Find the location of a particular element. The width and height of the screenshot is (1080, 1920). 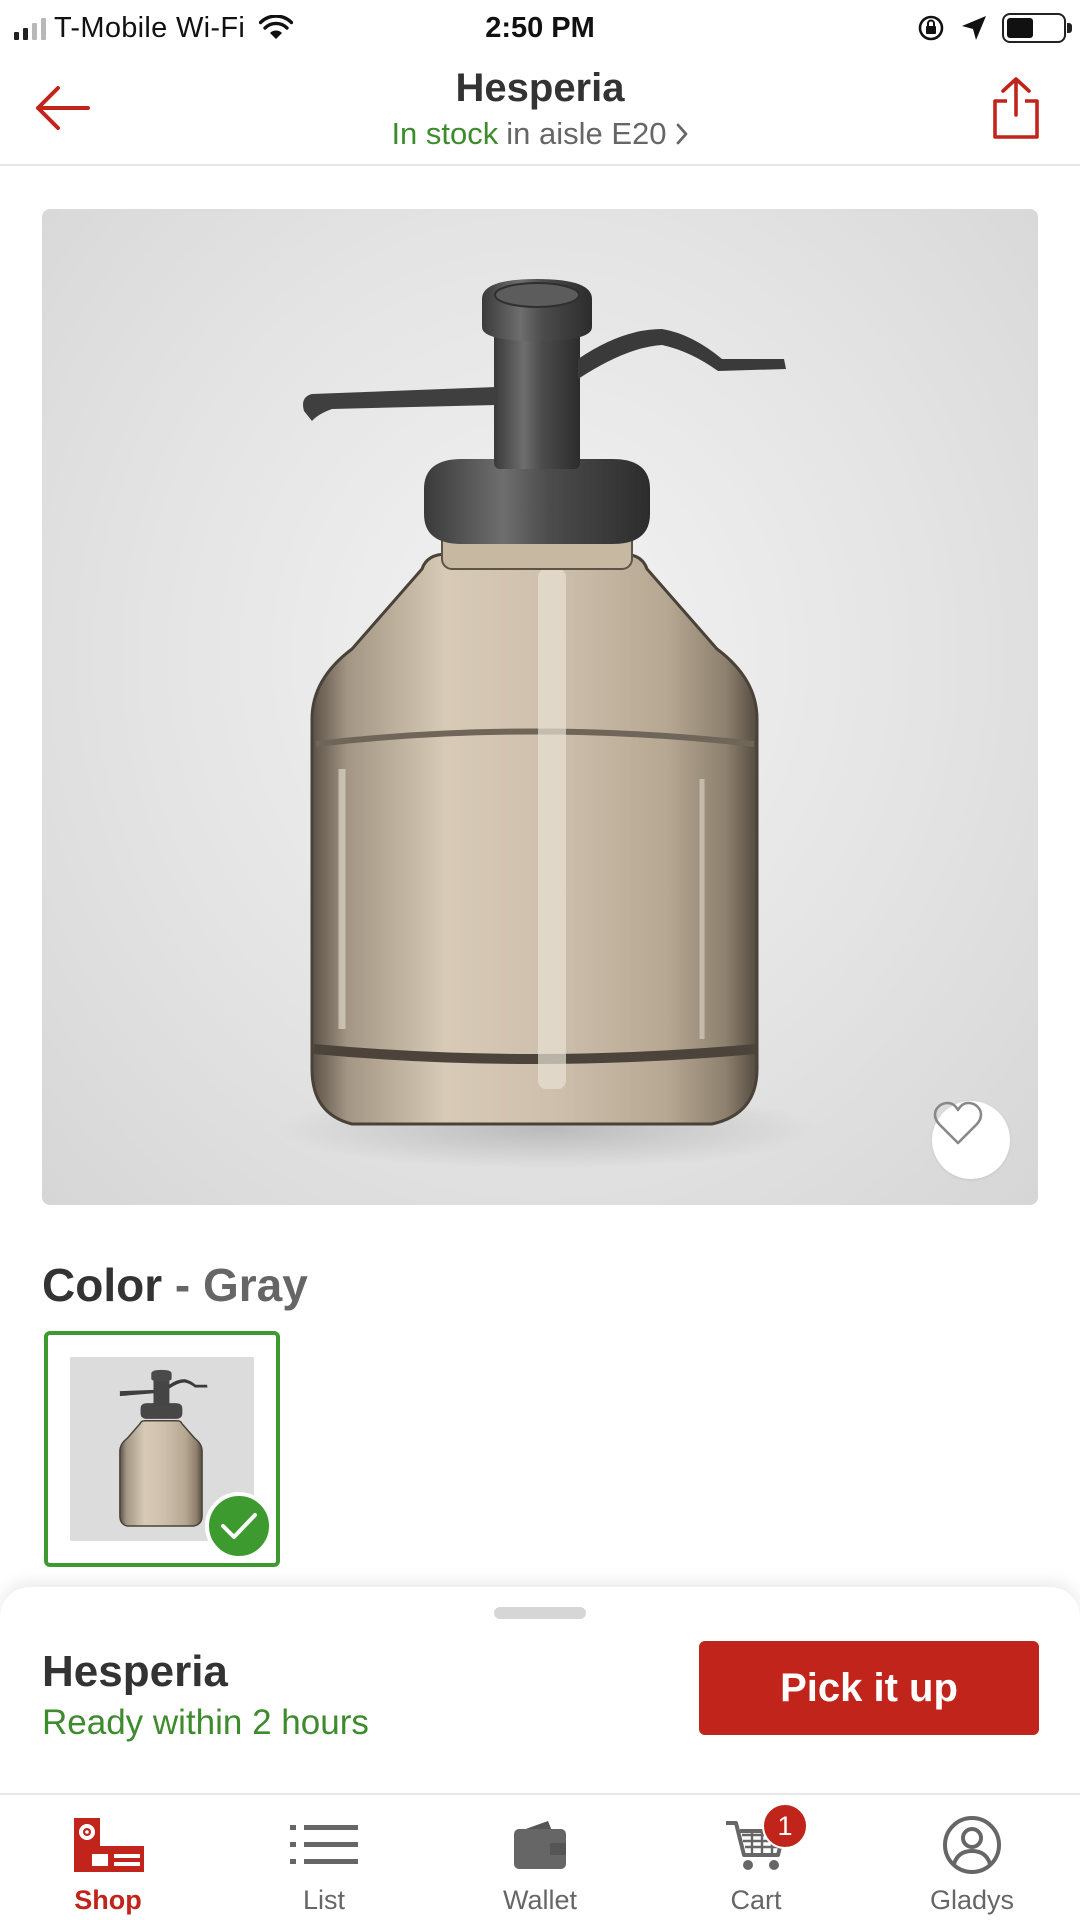

location-arrow-icon is located at coordinates (974, 28).